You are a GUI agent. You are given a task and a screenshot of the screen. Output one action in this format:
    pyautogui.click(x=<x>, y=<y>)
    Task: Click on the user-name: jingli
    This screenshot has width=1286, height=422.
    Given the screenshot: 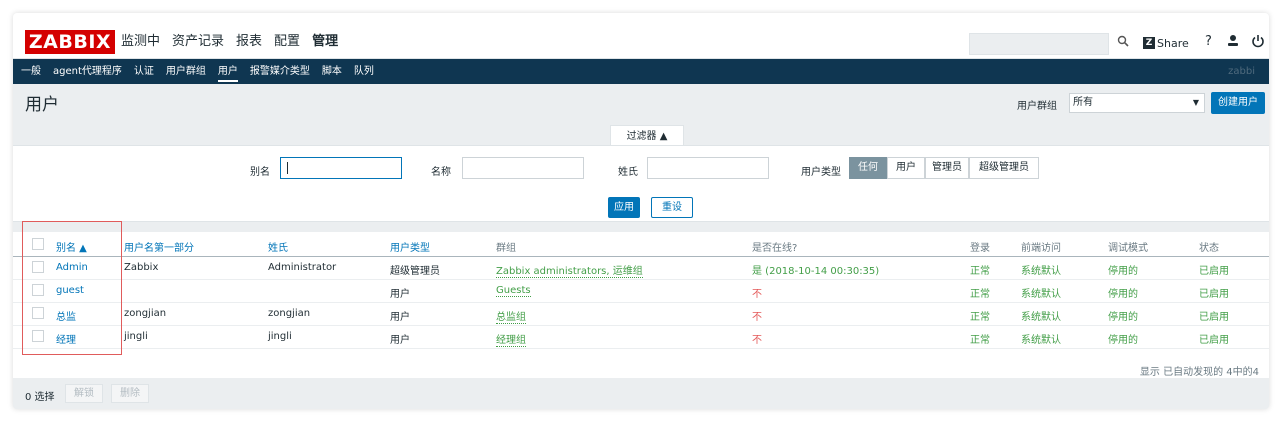 What is the action you would take?
    pyautogui.click(x=136, y=336)
    